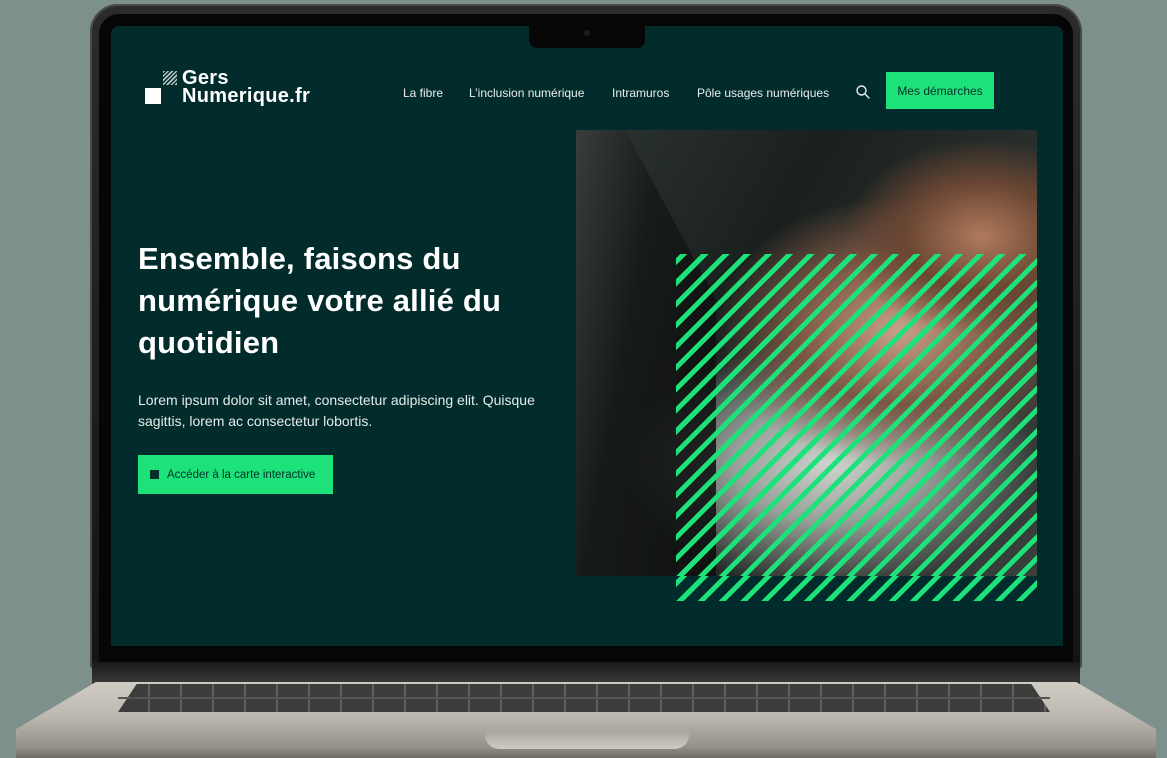  I want to click on laptop-front-notch, so click(587, 740).